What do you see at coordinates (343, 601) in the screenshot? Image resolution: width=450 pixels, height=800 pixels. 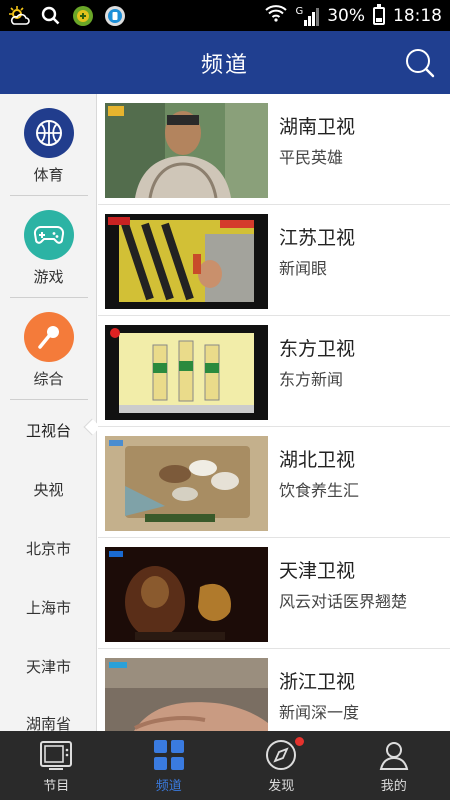 I see `channel-program: 风云对话医界翘楚` at bounding box center [343, 601].